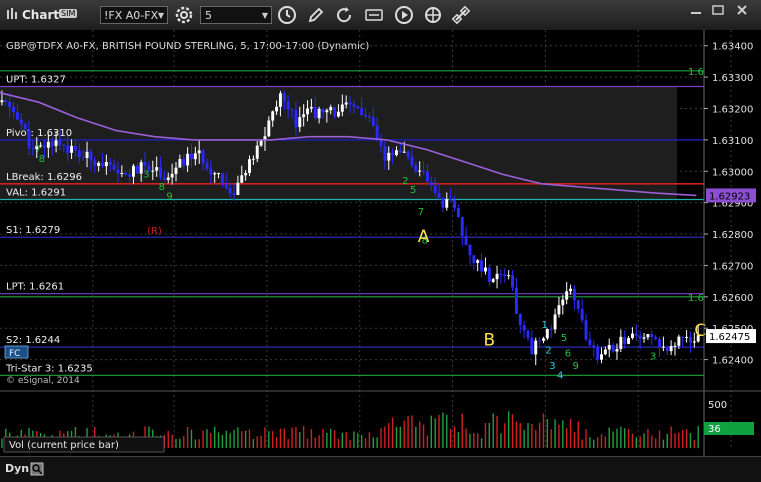  I want to click on val-level-label: VAL: 1.6291, so click(36, 193).